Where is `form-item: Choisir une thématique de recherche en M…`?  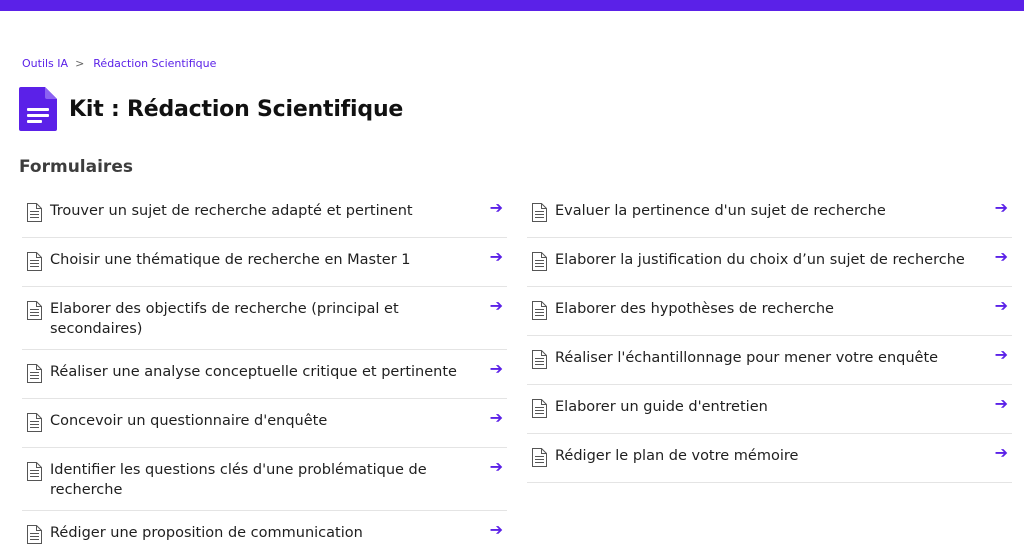 form-item: Choisir une thématique de recherche en M… is located at coordinates (264, 262).